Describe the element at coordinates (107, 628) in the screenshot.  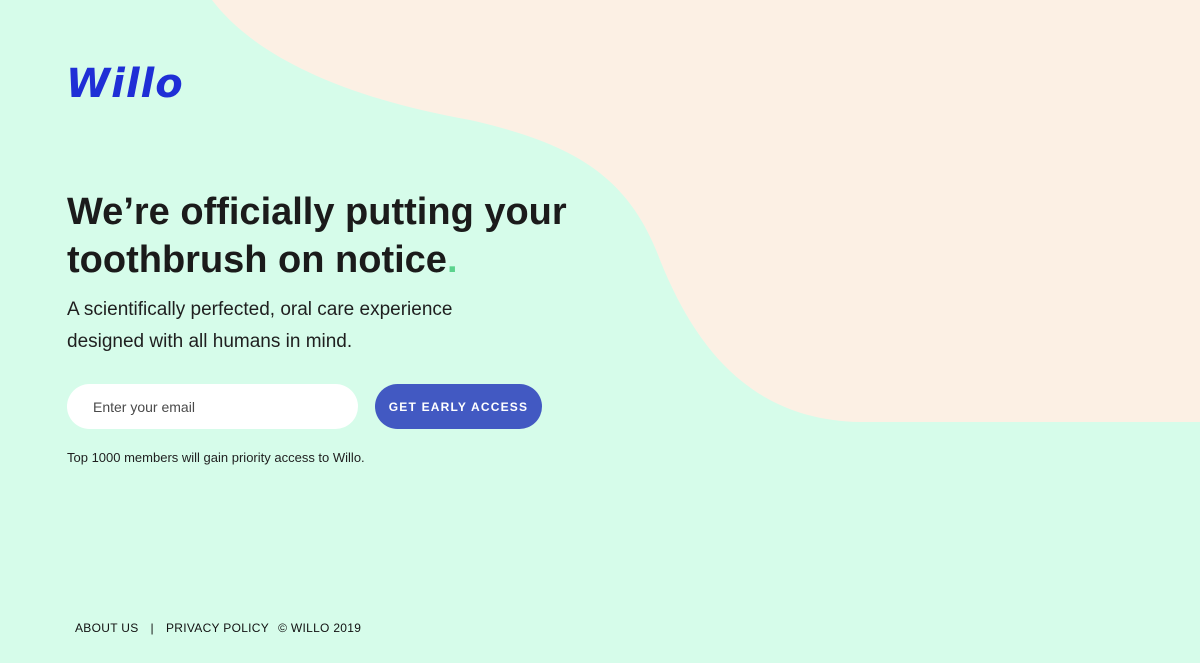
I see `footer-link-about-us: ABOUT US` at that location.